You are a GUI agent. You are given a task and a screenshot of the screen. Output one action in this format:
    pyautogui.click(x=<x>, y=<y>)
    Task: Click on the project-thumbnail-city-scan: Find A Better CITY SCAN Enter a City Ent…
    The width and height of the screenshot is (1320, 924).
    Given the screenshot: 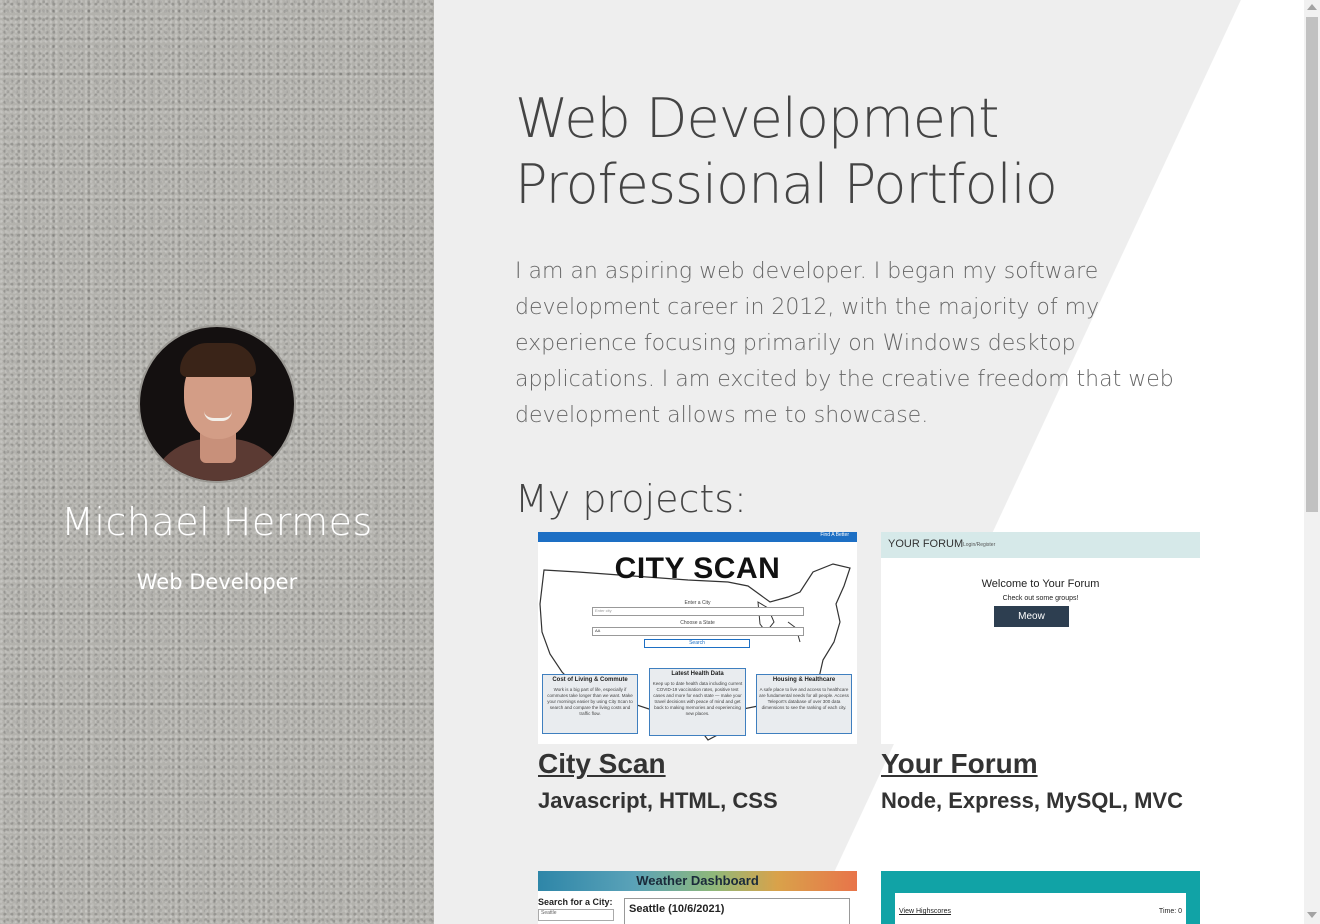 What is the action you would take?
    pyautogui.click(x=697, y=638)
    